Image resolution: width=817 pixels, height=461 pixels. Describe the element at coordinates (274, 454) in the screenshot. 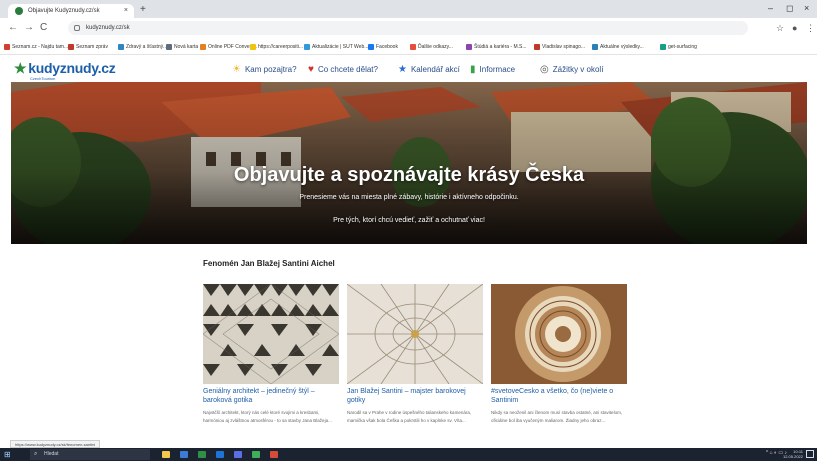

I see `app-icon` at that location.